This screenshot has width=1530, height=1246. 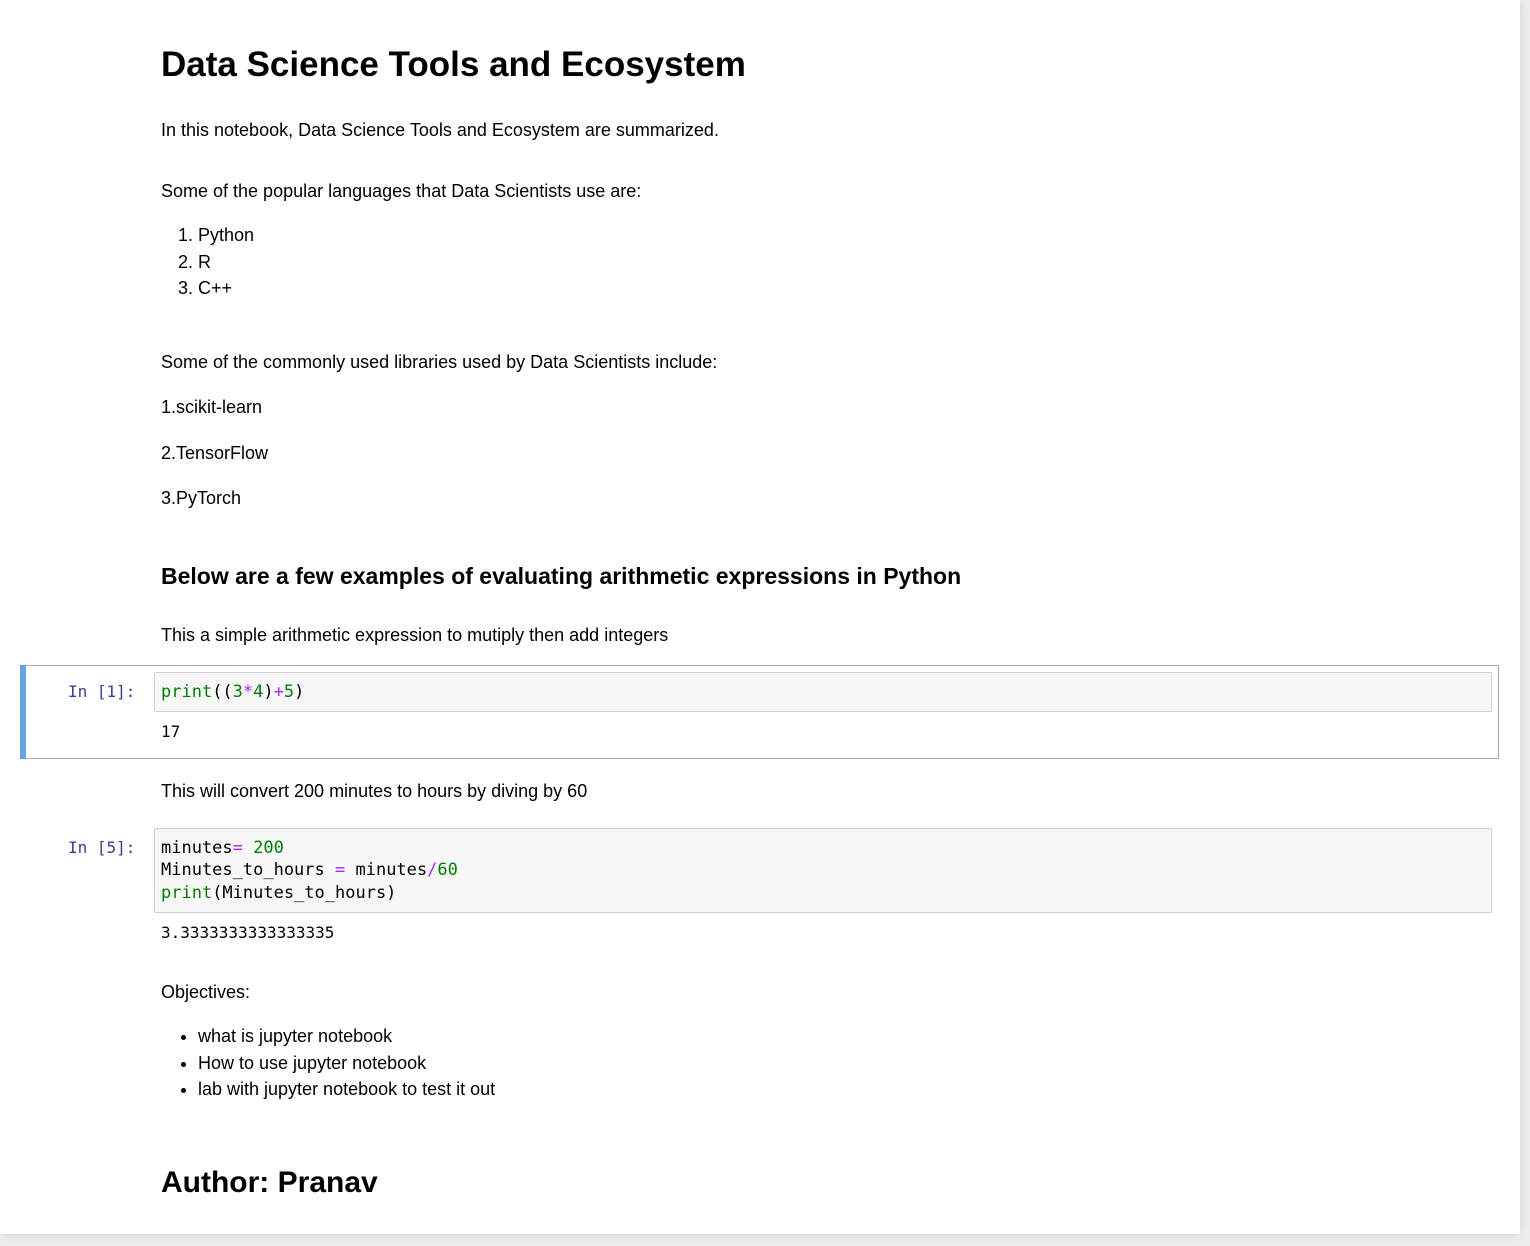 What do you see at coordinates (258, 692) in the screenshot?
I see `code-token: 4` at bounding box center [258, 692].